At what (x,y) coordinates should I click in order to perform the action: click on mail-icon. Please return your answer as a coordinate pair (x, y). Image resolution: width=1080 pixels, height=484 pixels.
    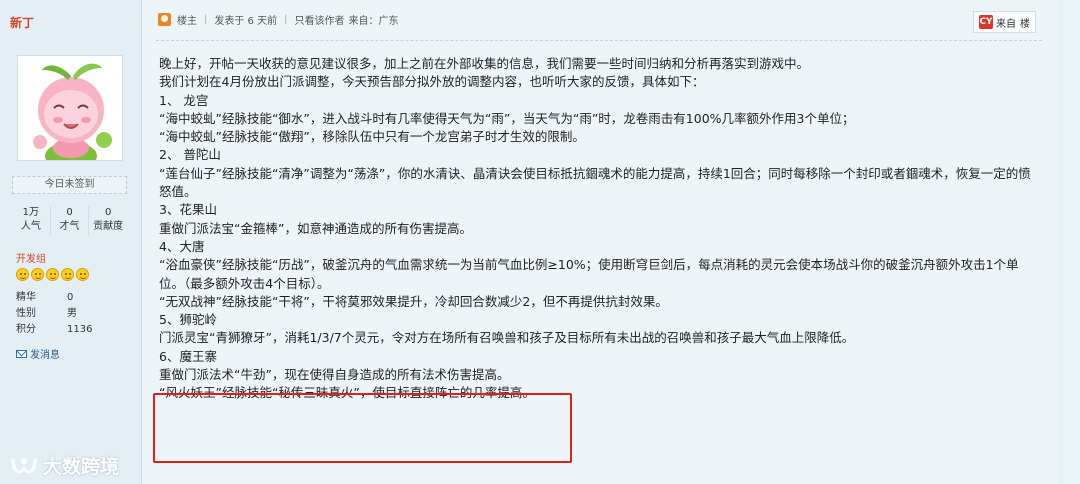
    Looking at the image, I should click on (21, 353).